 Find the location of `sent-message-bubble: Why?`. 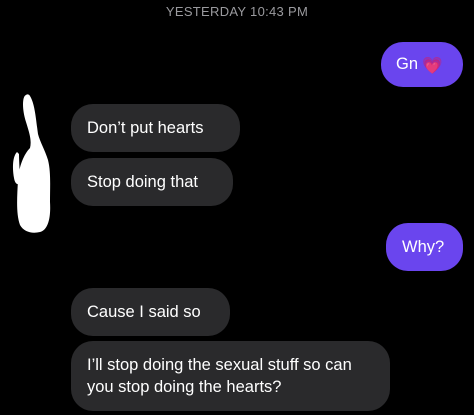

sent-message-bubble: Why? is located at coordinates (424, 247).